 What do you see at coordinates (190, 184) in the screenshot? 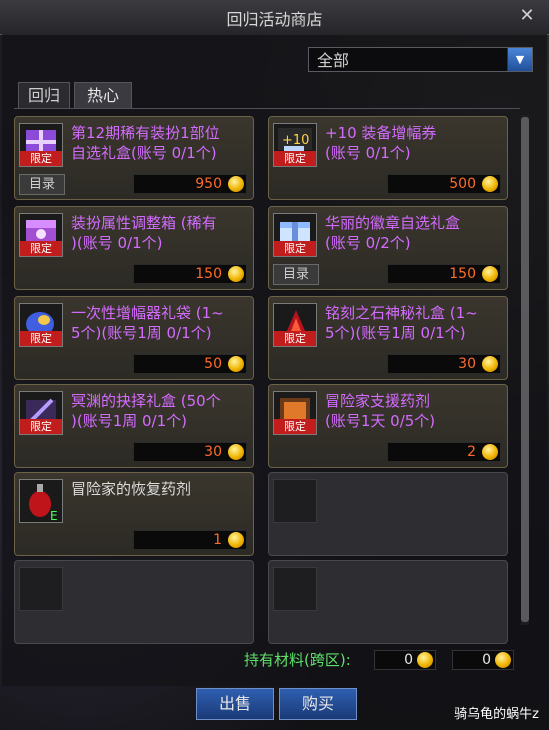
I see `price-box: 950` at bounding box center [190, 184].